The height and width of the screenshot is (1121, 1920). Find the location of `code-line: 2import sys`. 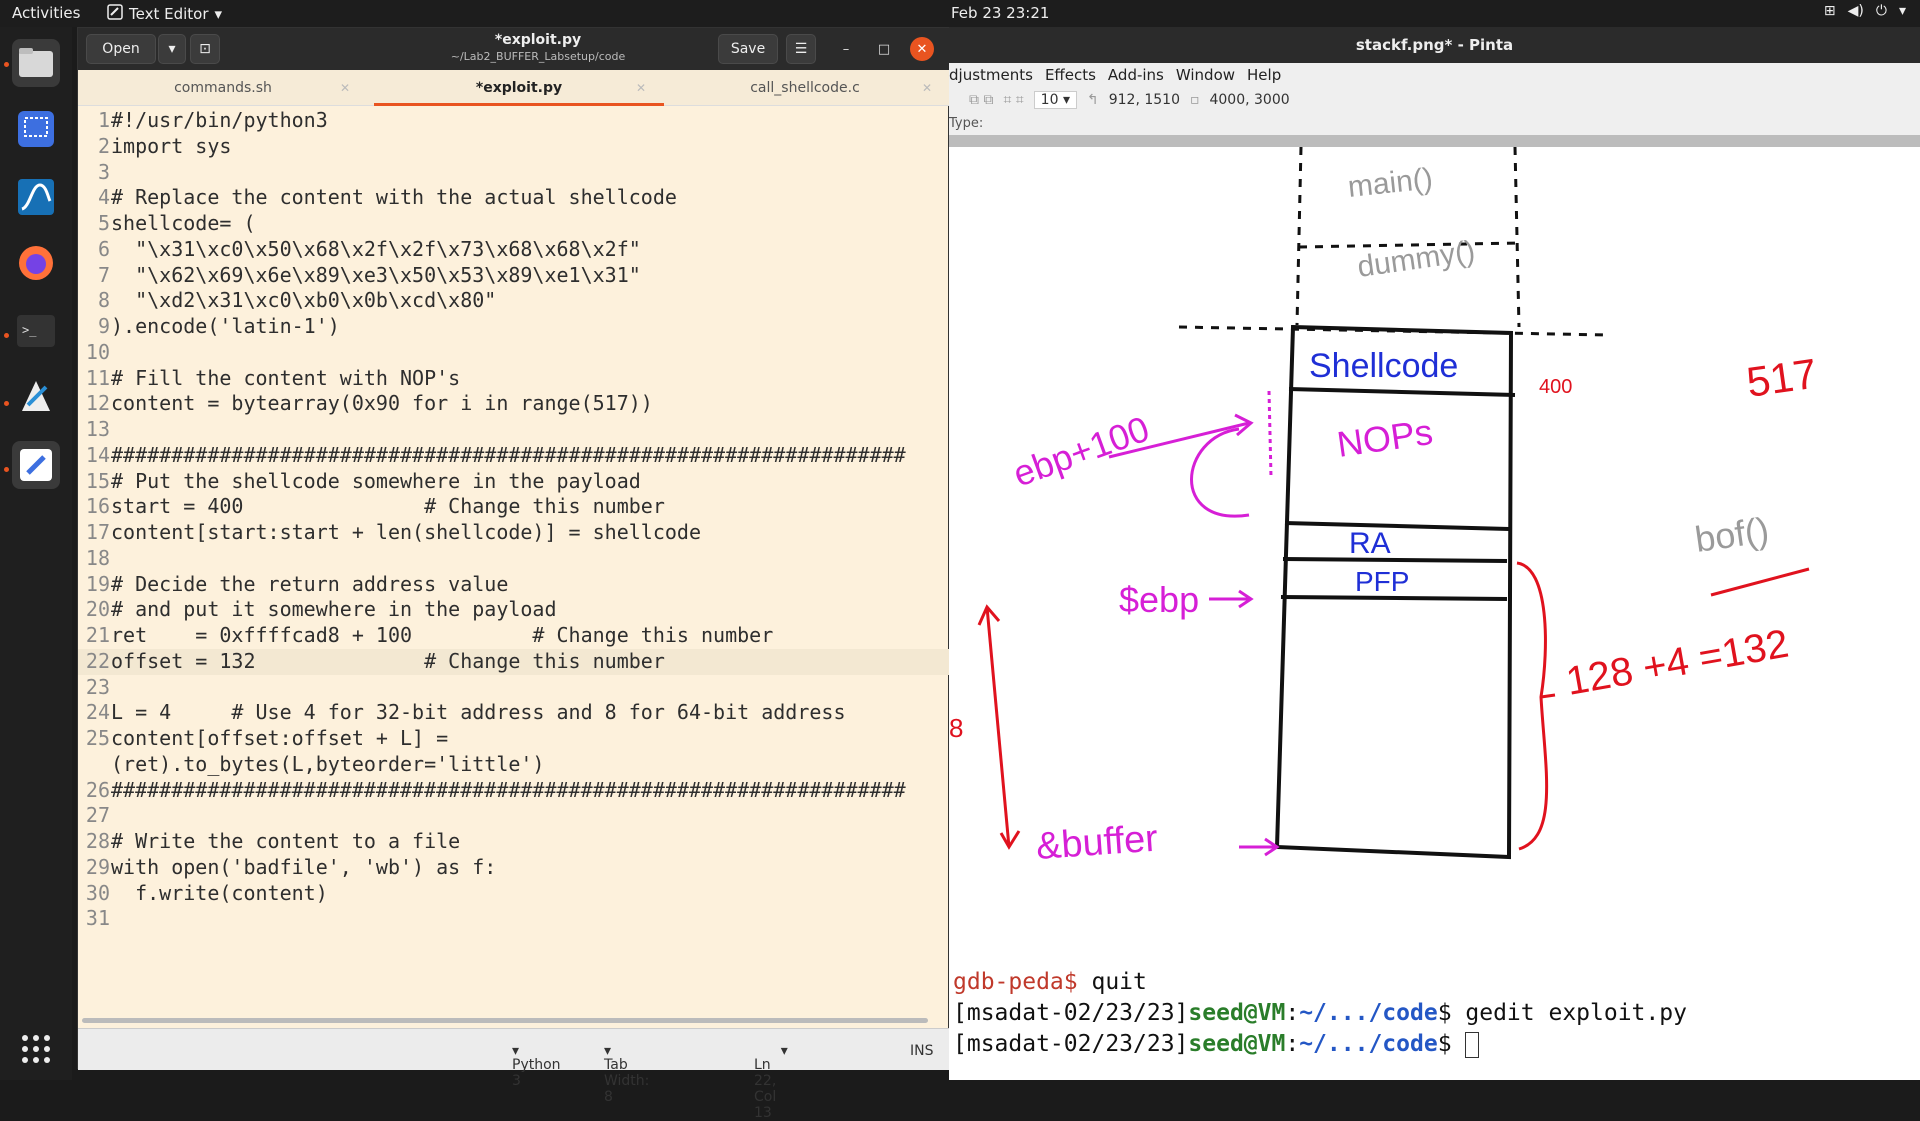

code-line: 2import sys is located at coordinates (514, 147).